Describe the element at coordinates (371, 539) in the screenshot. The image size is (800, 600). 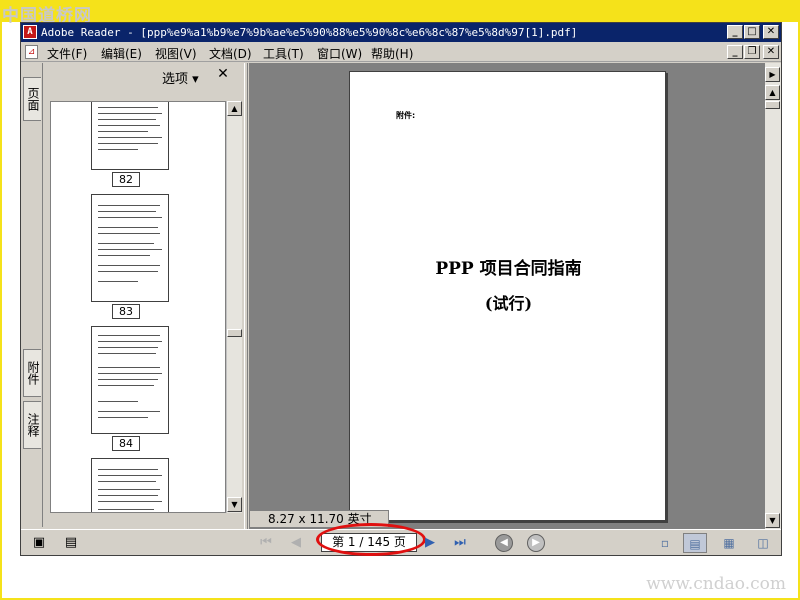
I see `highlight-ellipse` at that location.